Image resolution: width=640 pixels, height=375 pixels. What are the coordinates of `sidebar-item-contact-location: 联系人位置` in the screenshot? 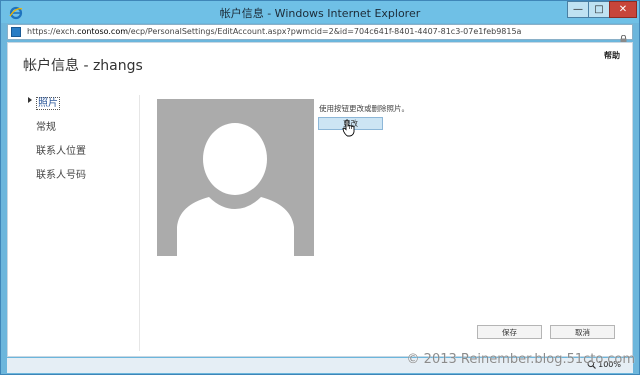 It's located at (78, 154).